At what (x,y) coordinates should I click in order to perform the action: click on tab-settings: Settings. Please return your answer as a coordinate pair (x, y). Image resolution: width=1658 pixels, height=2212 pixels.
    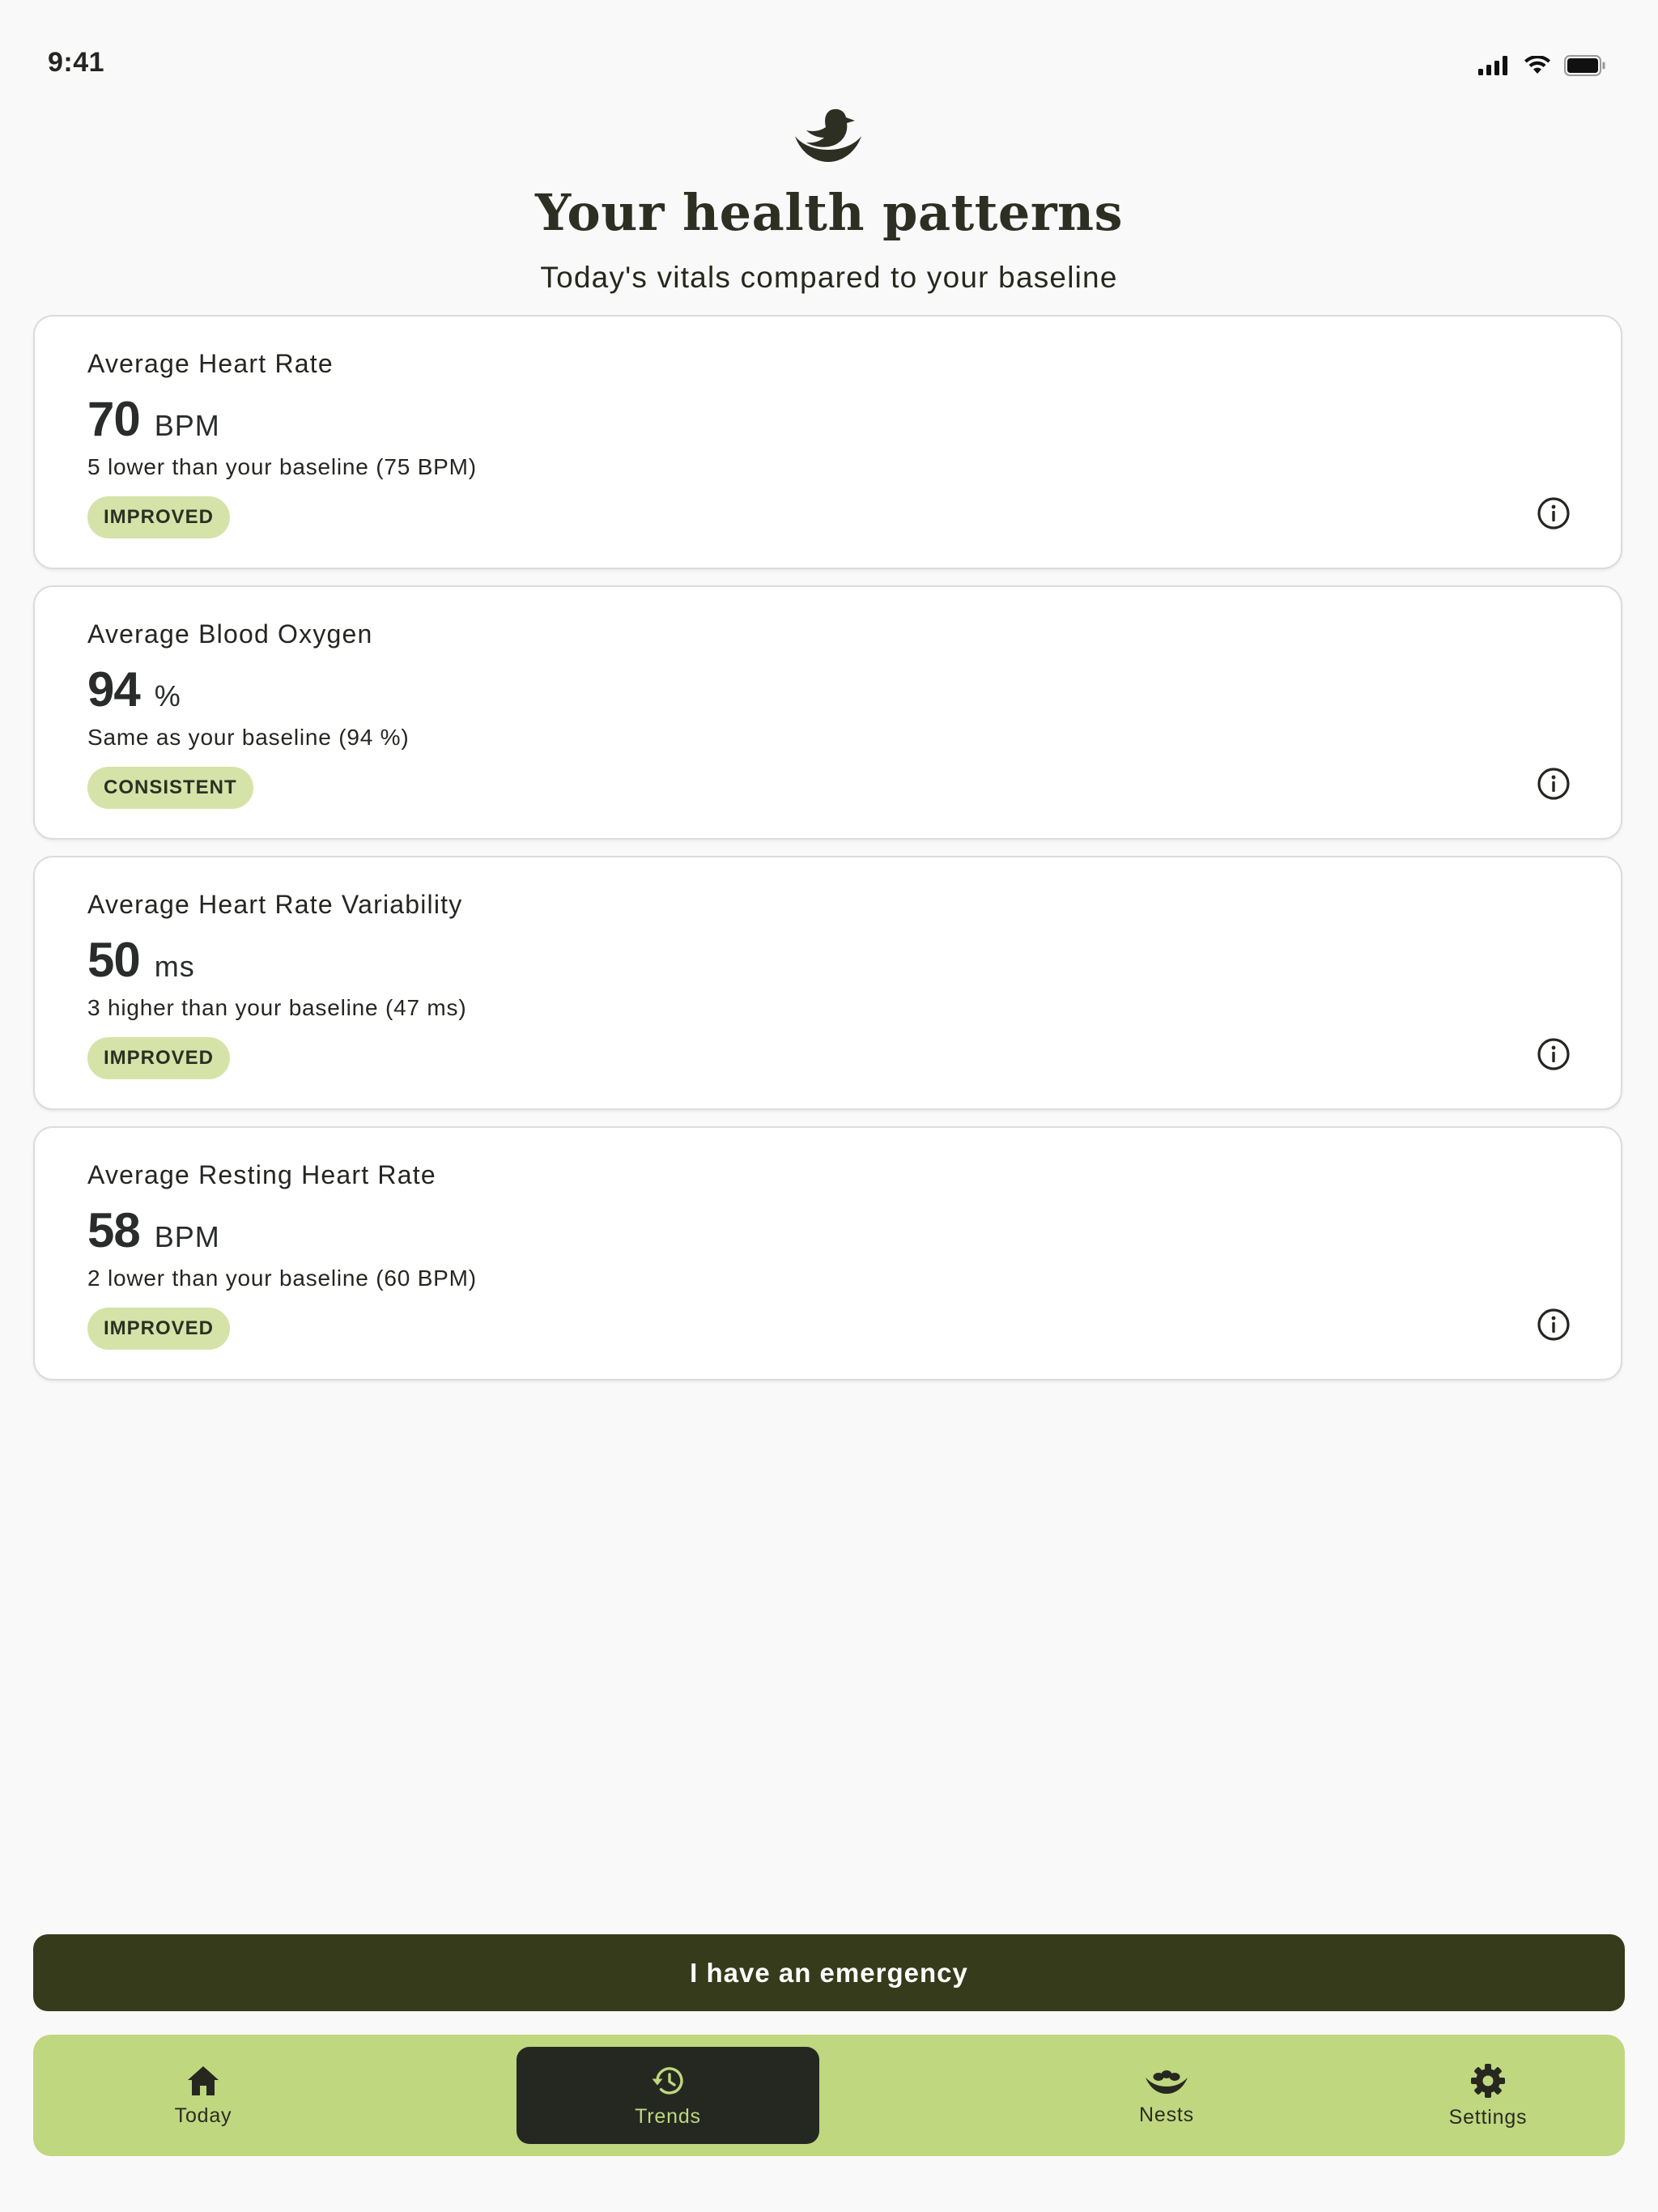
    Looking at the image, I should click on (1488, 2096).